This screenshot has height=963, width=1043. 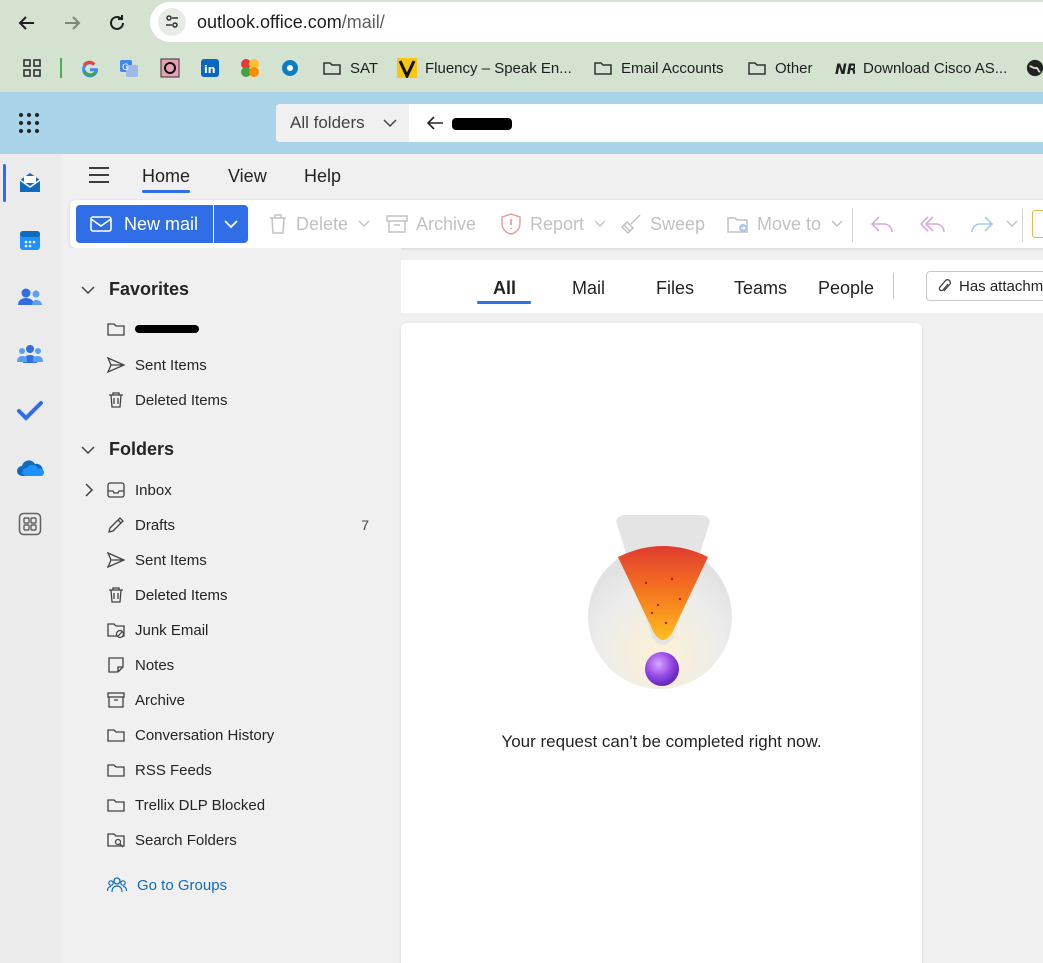 What do you see at coordinates (247, 840) in the screenshot?
I see `folder-search-folders: Search Folders` at bounding box center [247, 840].